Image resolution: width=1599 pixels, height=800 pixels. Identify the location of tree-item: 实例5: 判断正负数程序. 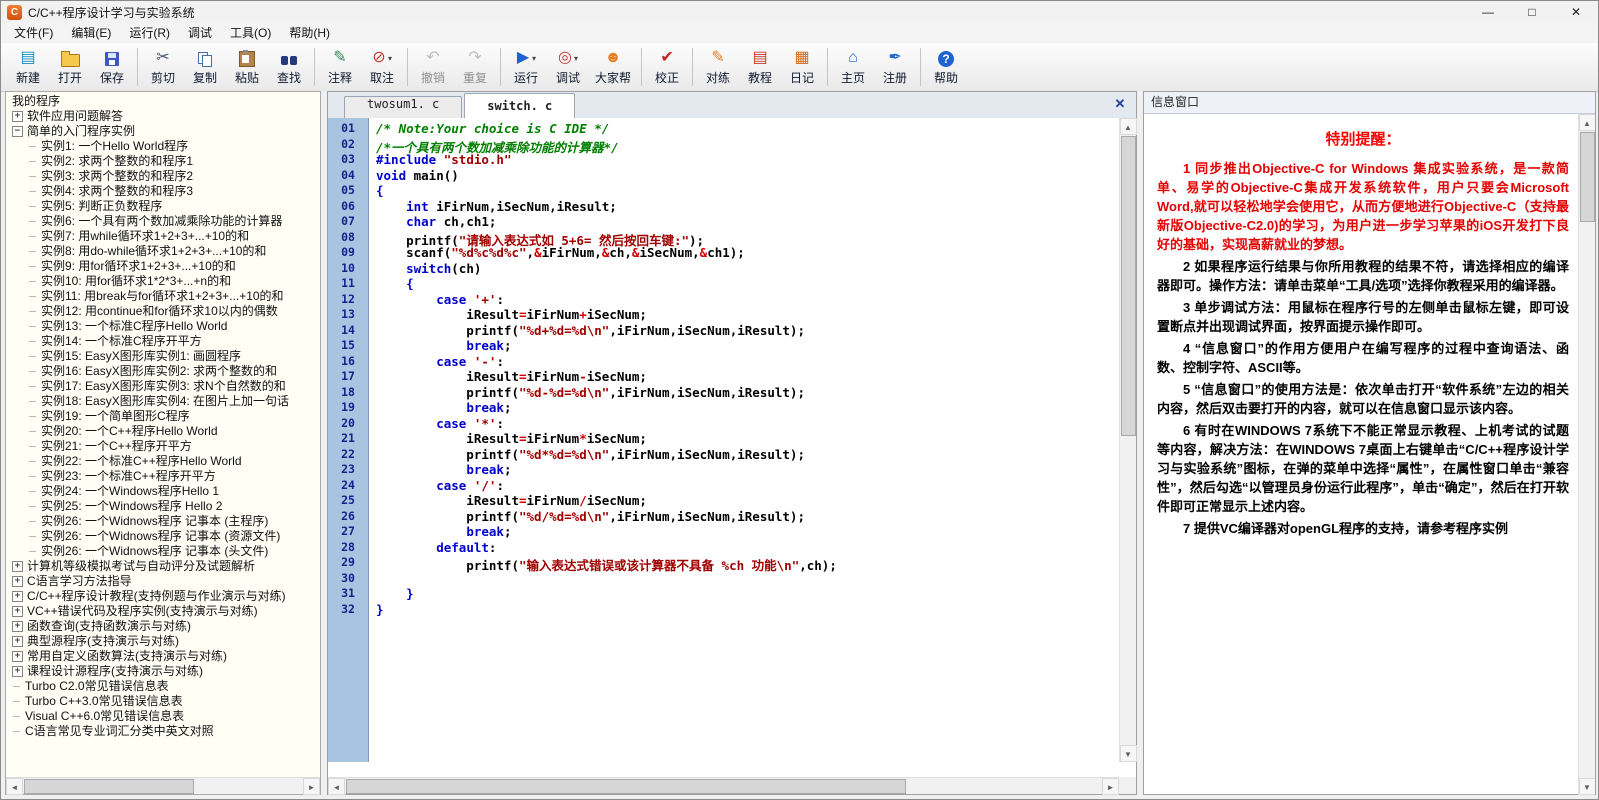
(163, 206).